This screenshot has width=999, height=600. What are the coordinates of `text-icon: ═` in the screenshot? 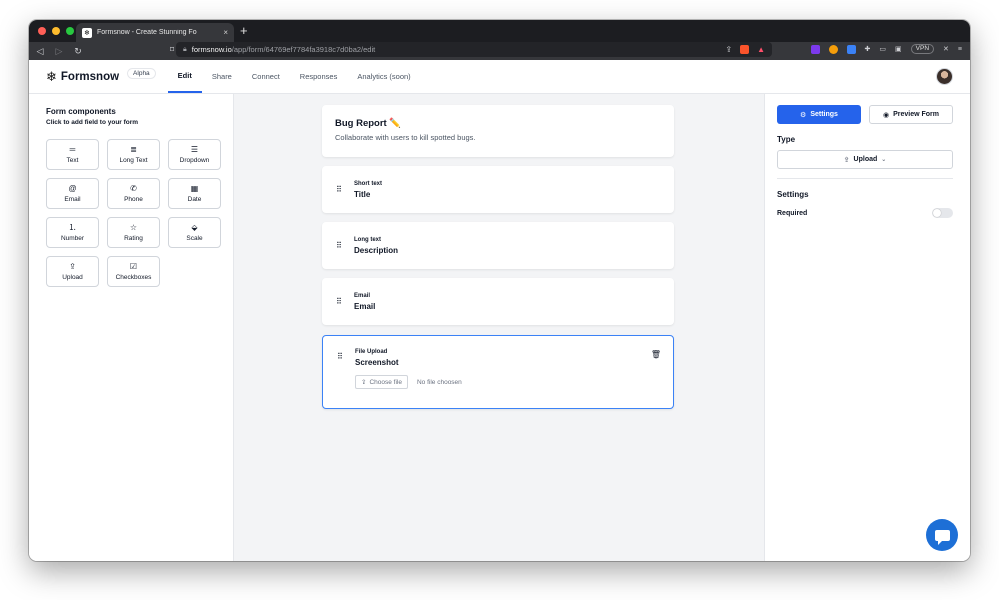 It's located at (72, 149).